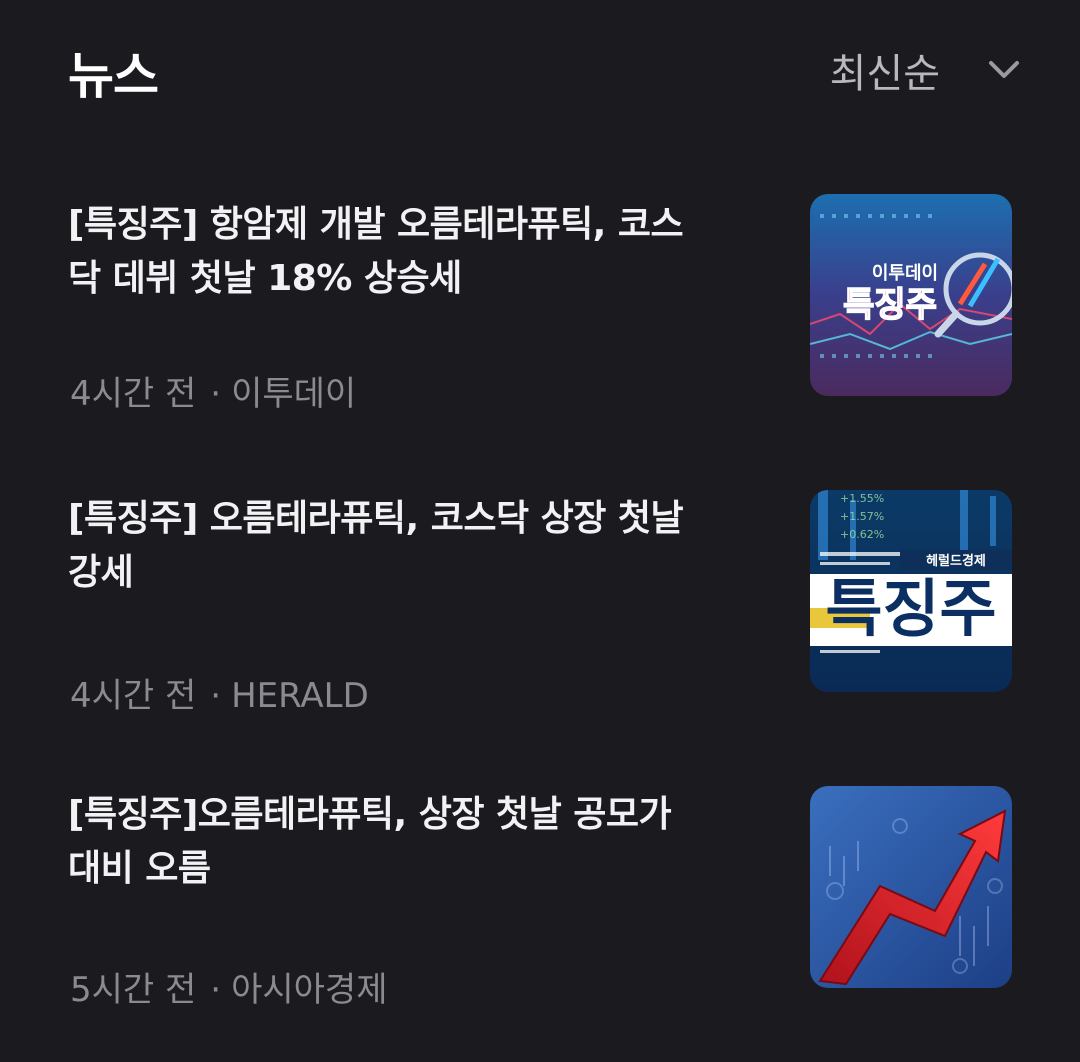 This screenshot has width=1080, height=1062. I want to click on news-title: [특징주] 항암제 개발 오름테라퓨틱, 코스닥 데뷔 첫날 18% 상승세, so click(376, 251).